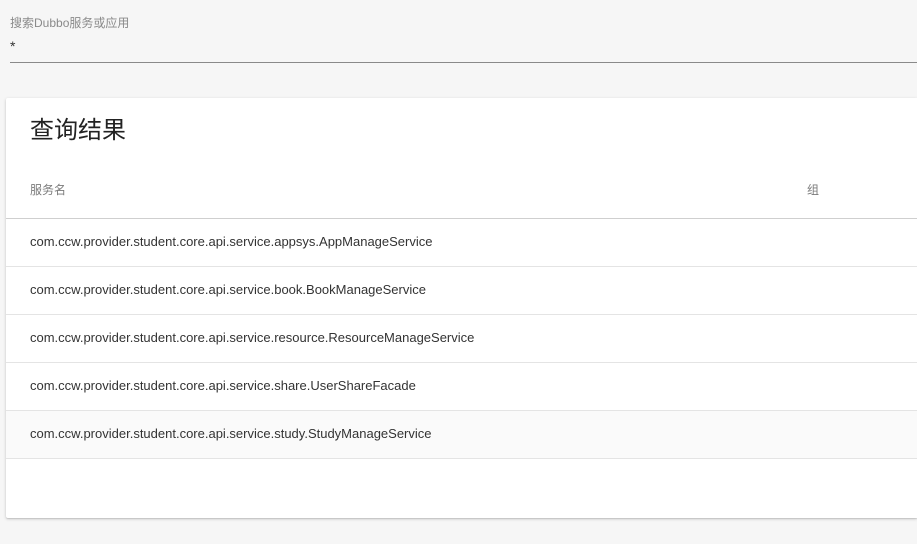 The height and width of the screenshot is (544, 917). I want to click on search-input, so click(450, 46).